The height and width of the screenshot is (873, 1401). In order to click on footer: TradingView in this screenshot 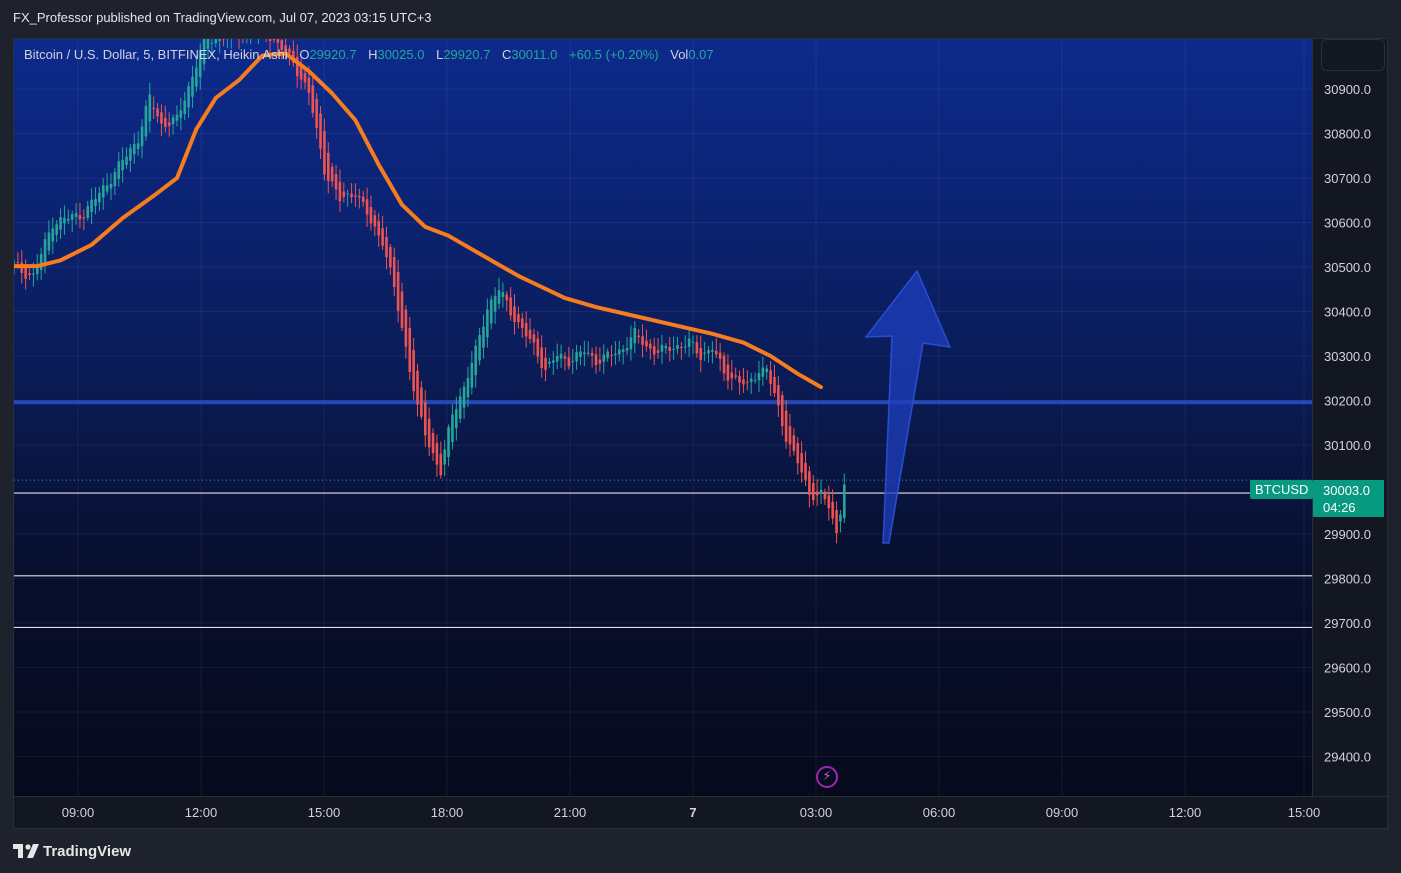, I will do `click(700, 851)`.